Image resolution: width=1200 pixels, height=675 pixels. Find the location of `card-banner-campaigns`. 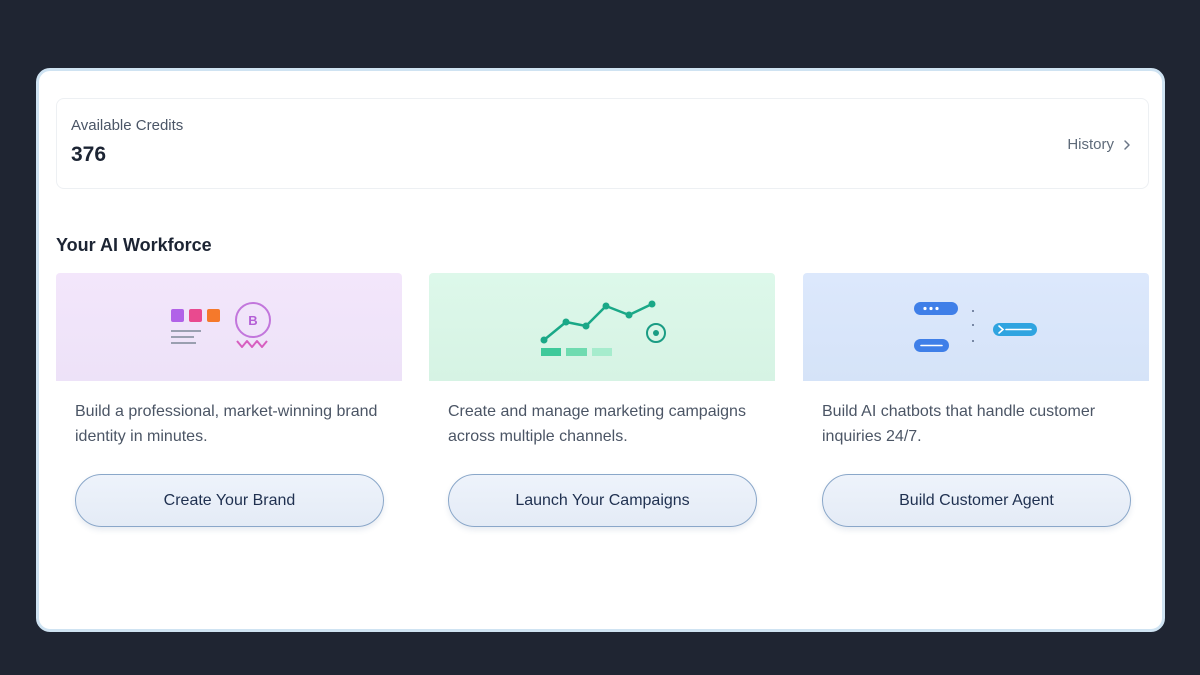

card-banner-campaigns is located at coordinates (602, 327).